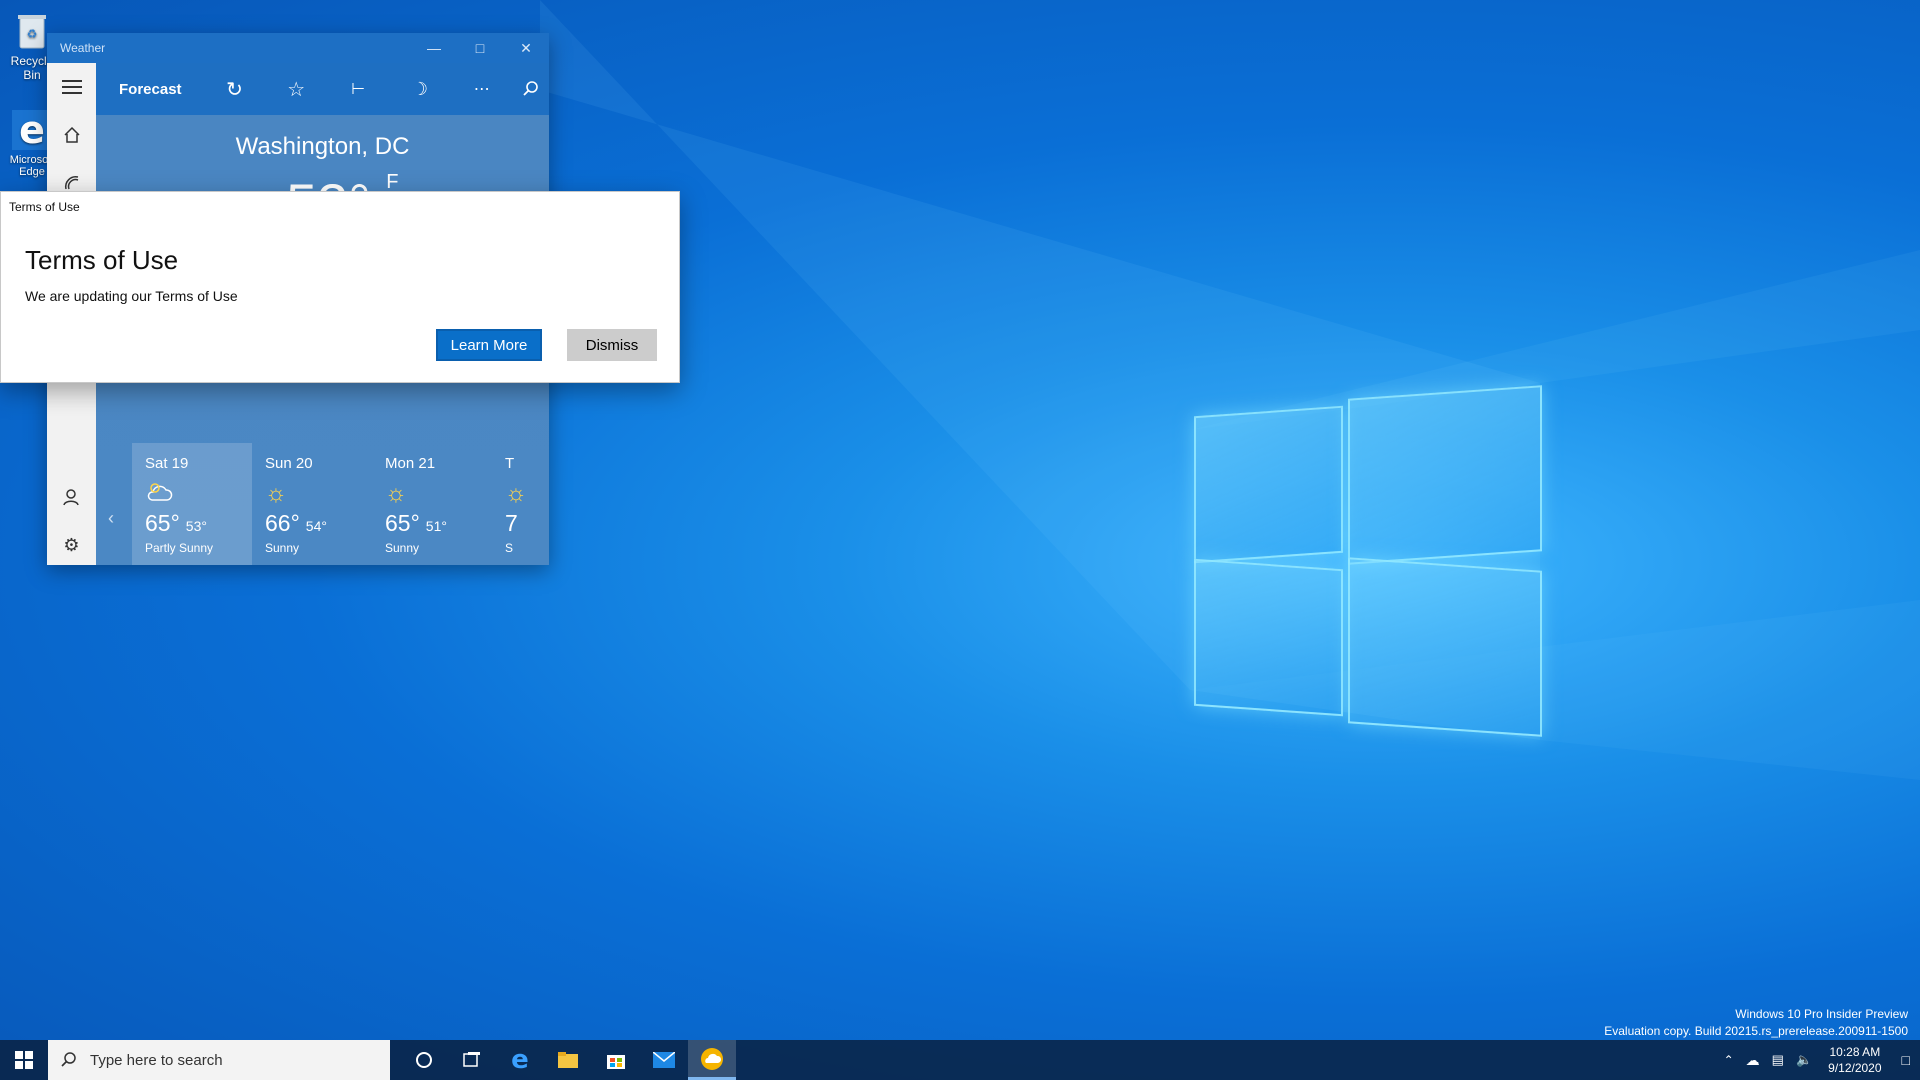 This screenshot has width=1920, height=1080. I want to click on refresh-button: ↻, so click(235, 89).